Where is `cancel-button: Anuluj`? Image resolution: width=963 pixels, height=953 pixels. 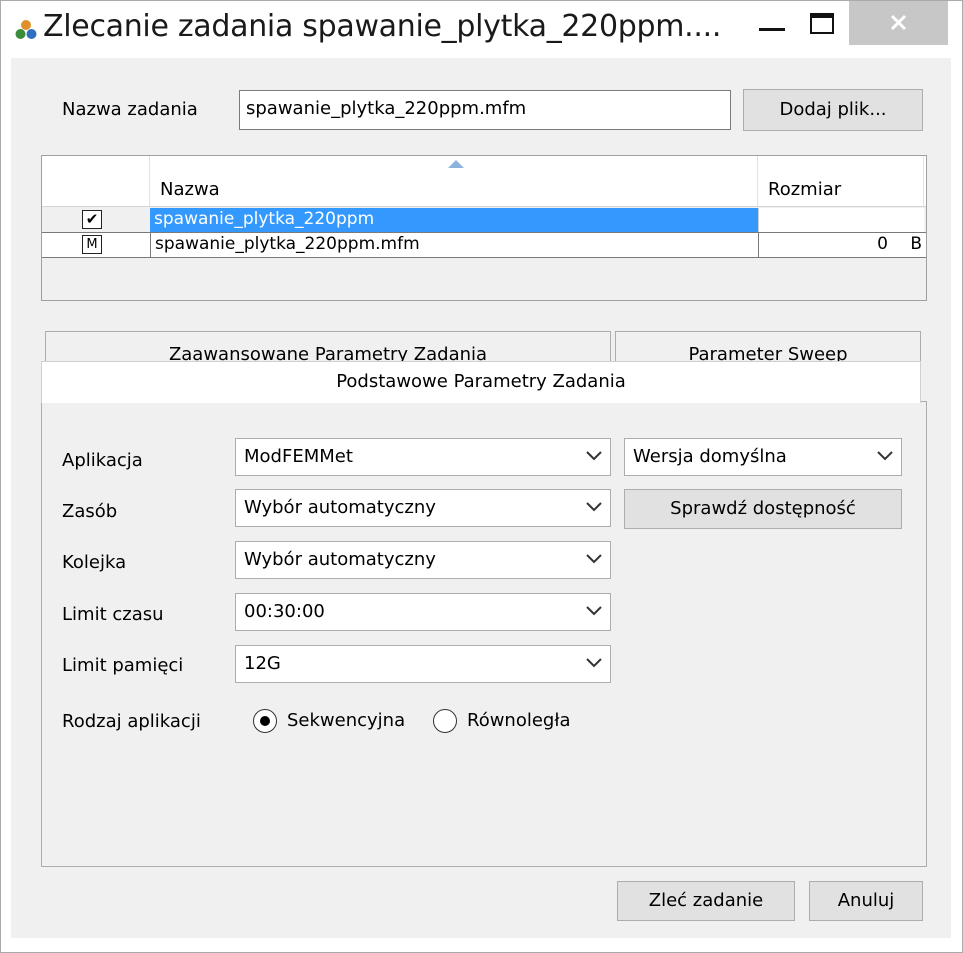
cancel-button: Anuluj is located at coordinates (866, 901).